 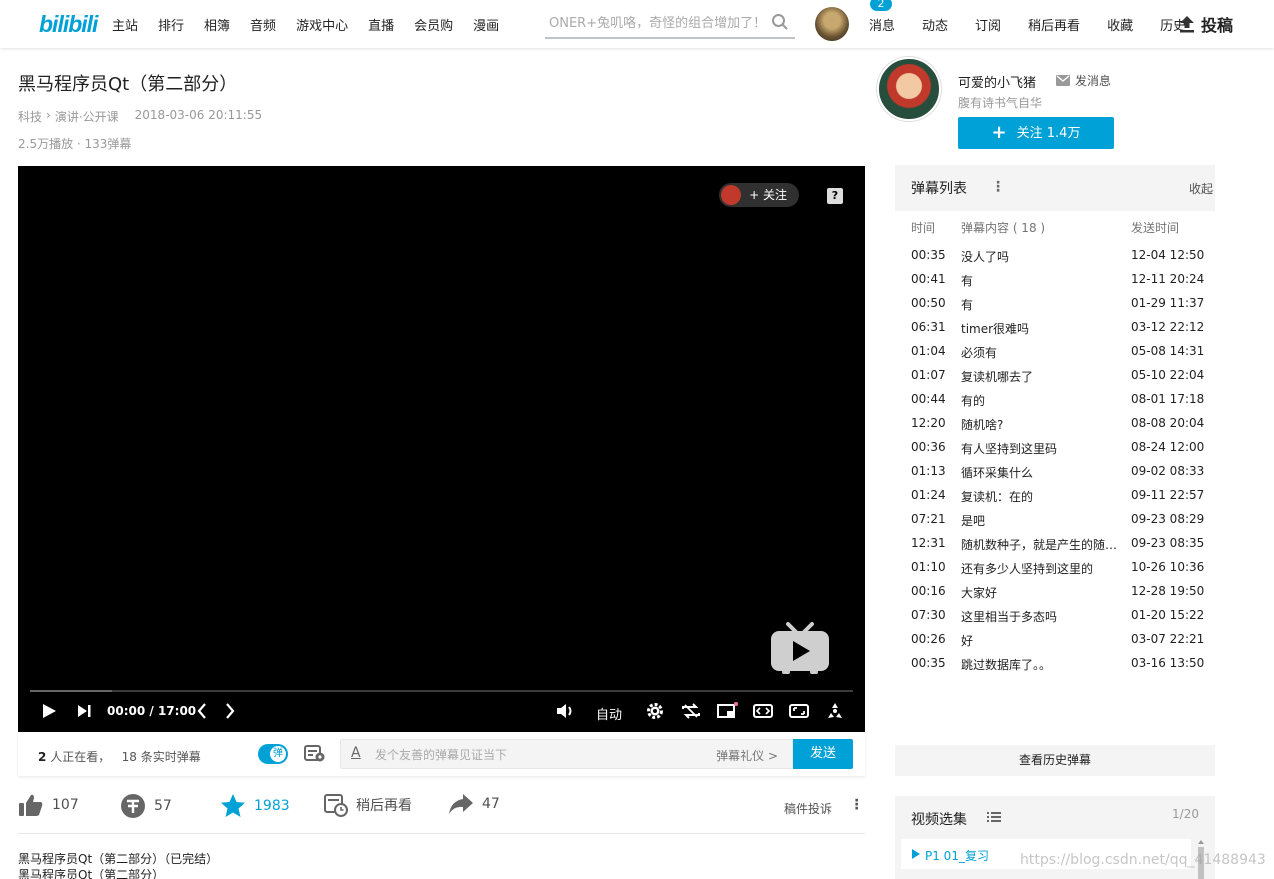 I want to click on nav-favorites: 收藏, so click(x=1120, y=24).